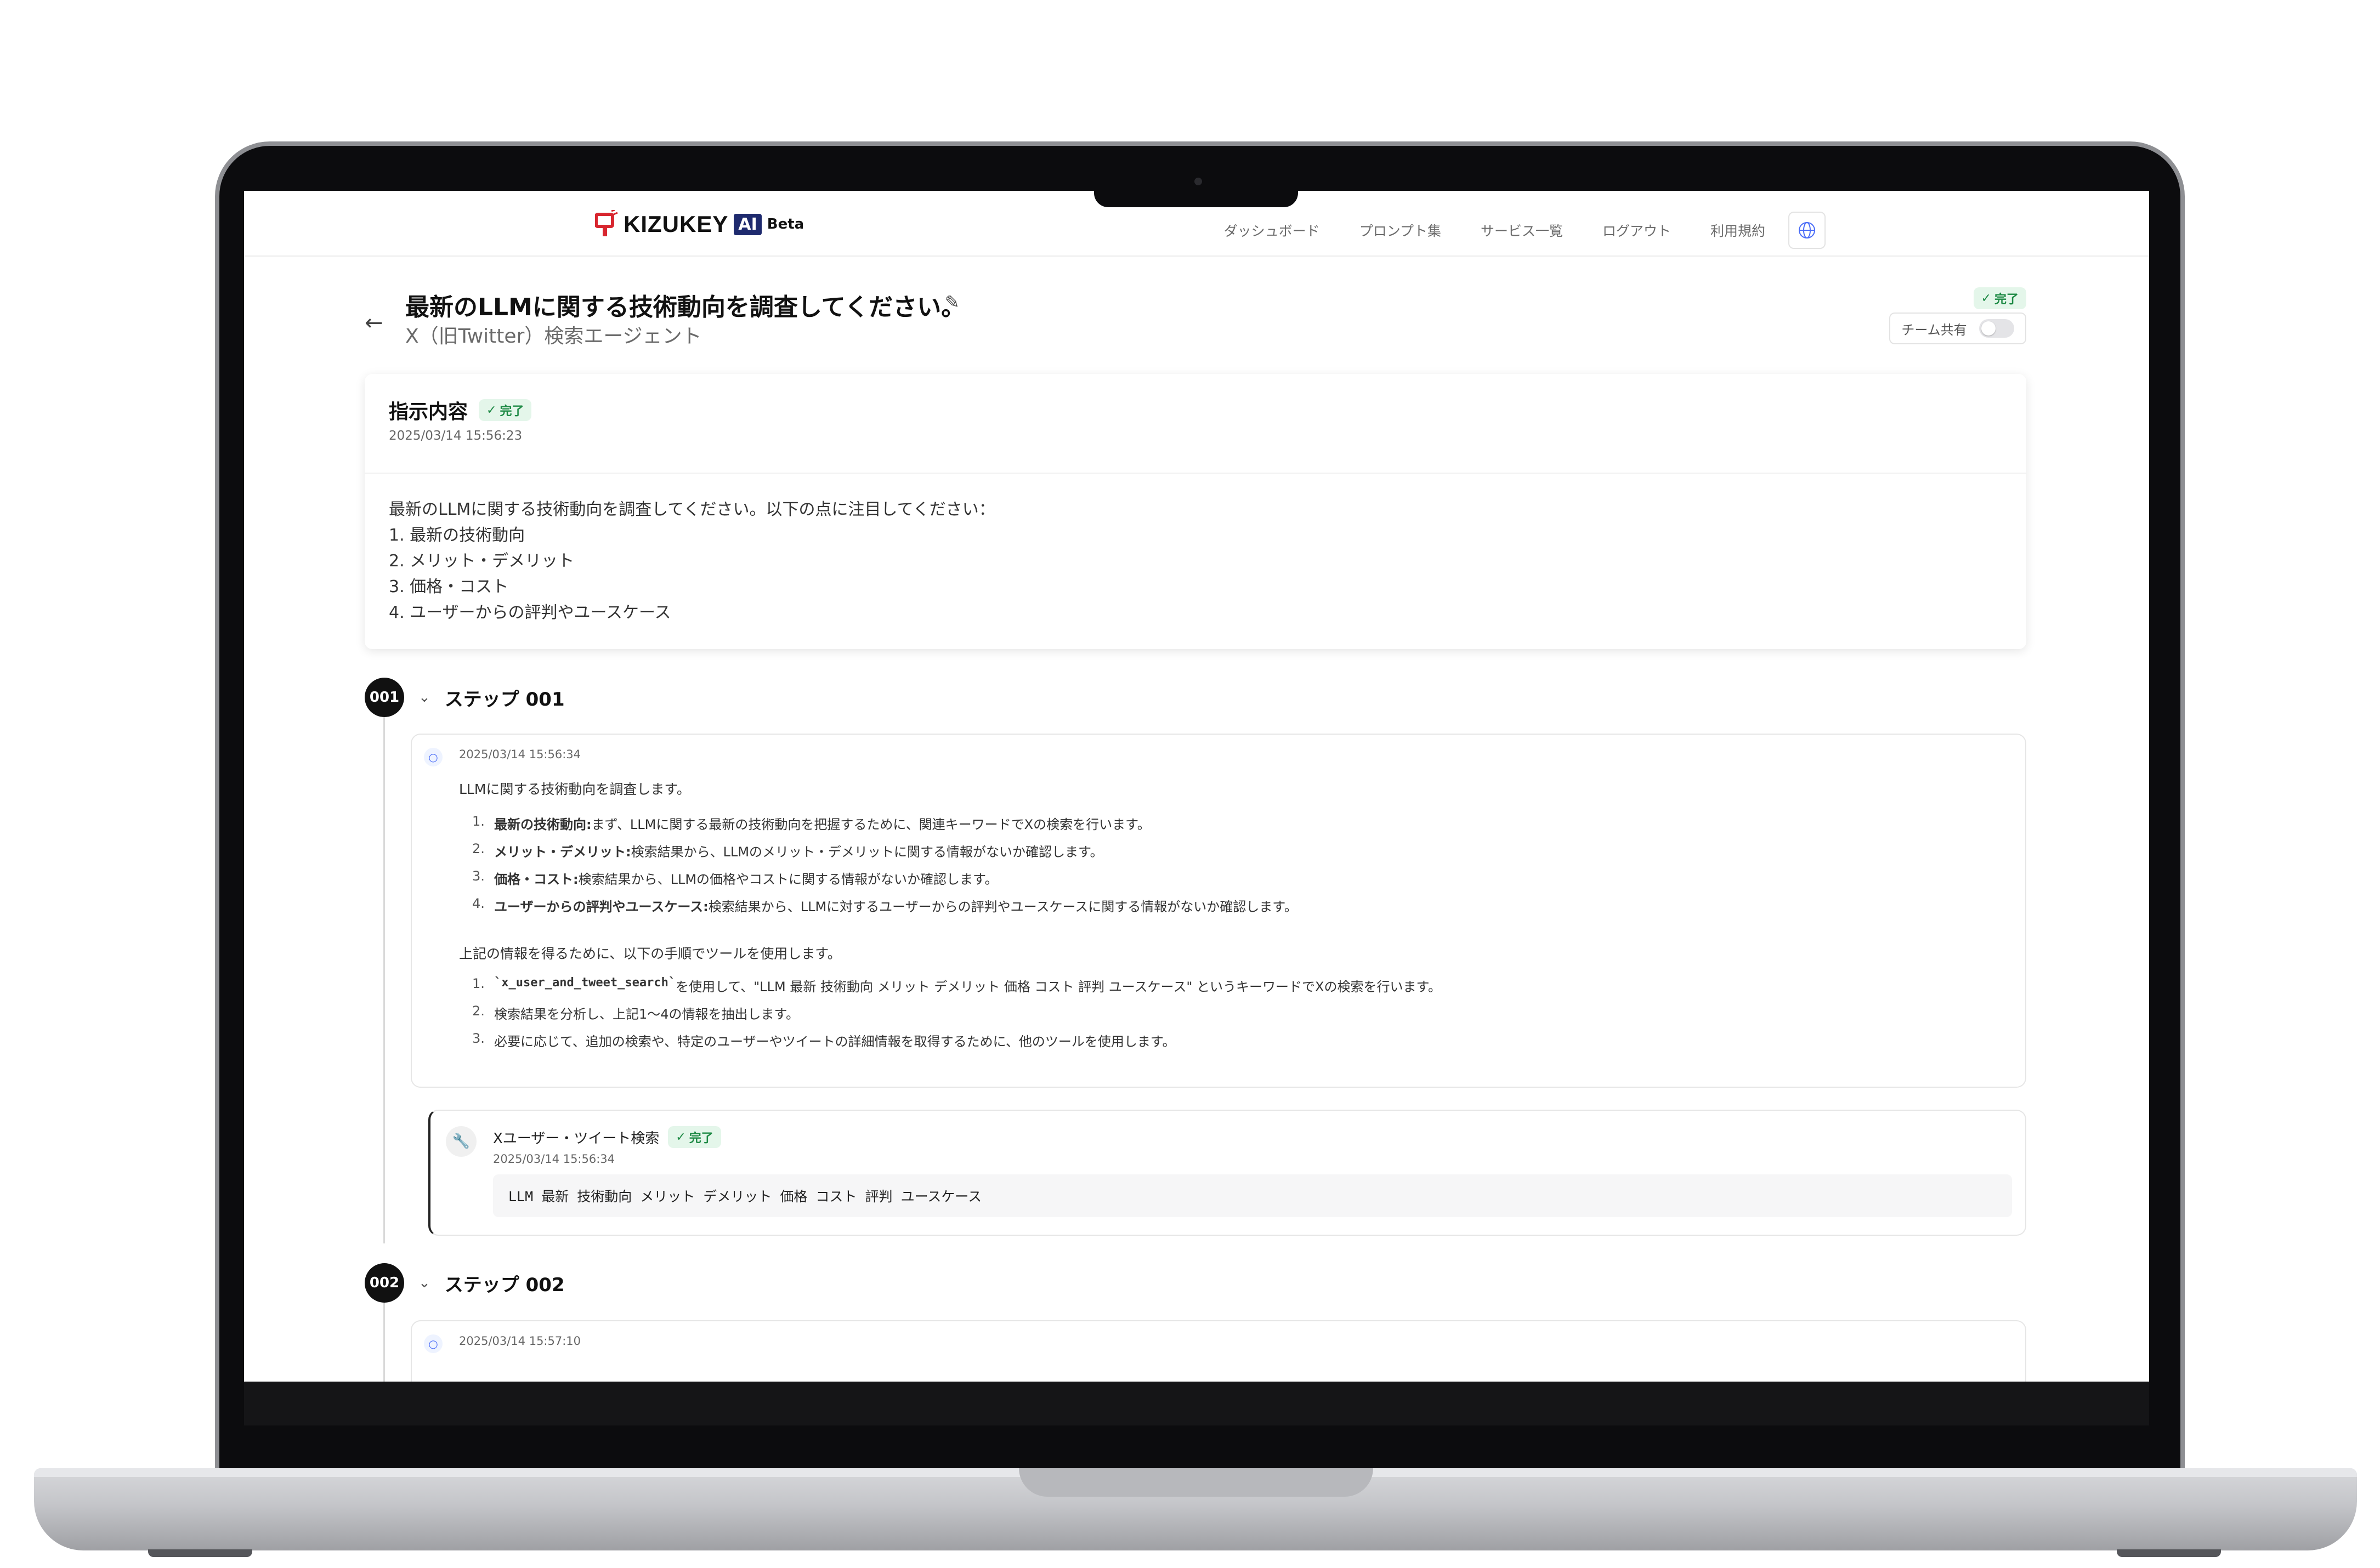 This screenshot has width=2380, height=1568. What do you see at coordinates (1252, 1195) in the screenshot?
I see `tool-query: LLM 最新 技術動向 メリット デメリット 価格 コスト 評判 ユースケース` at bounding box center [1252, 1195].